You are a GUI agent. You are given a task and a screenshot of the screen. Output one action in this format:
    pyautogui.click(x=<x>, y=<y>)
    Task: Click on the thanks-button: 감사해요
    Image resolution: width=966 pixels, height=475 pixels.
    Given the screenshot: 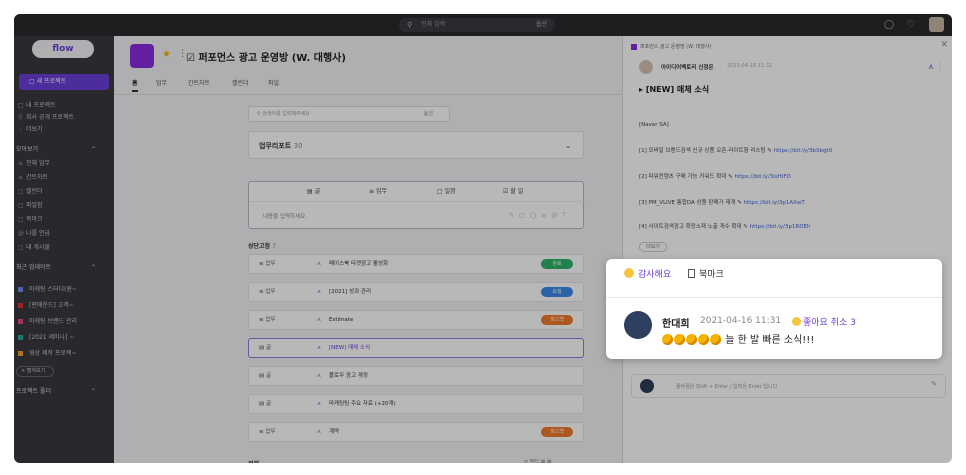 What is the action you would take?
    pyautogui.click(x=647, y=273)
    